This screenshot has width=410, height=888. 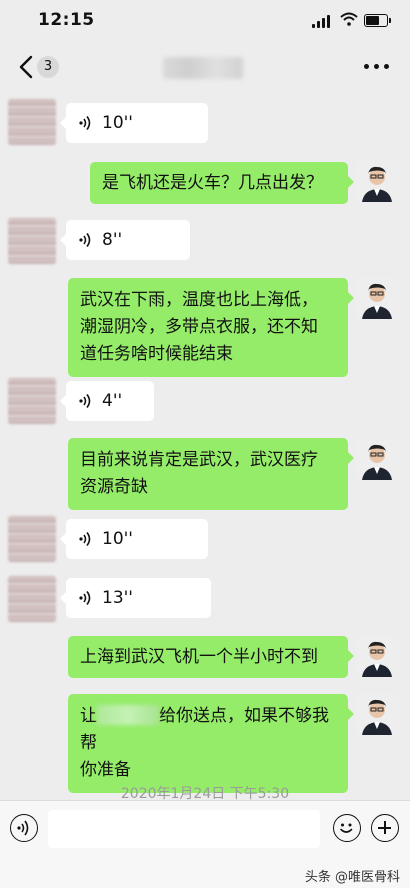 What do you see at coordinates (156, 354) in the screenshot?
I see `message-line: 道任务啥时候能结束` at bounding box center [156, 354].